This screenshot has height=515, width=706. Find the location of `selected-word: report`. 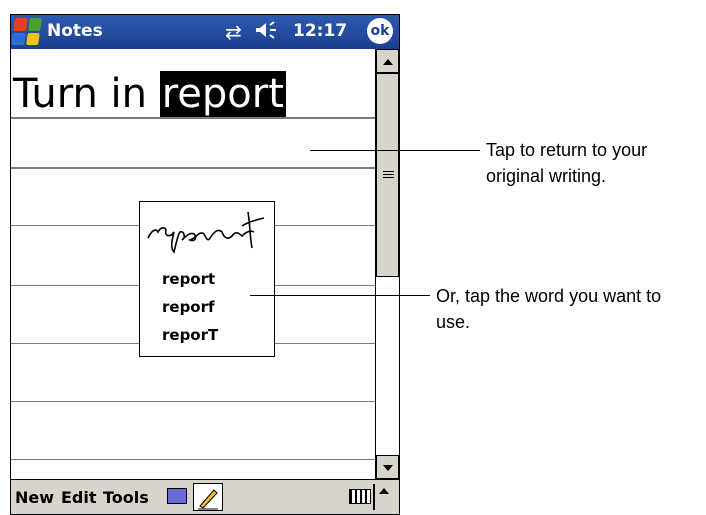

selected-word: report is located at coordinates (222, 94).